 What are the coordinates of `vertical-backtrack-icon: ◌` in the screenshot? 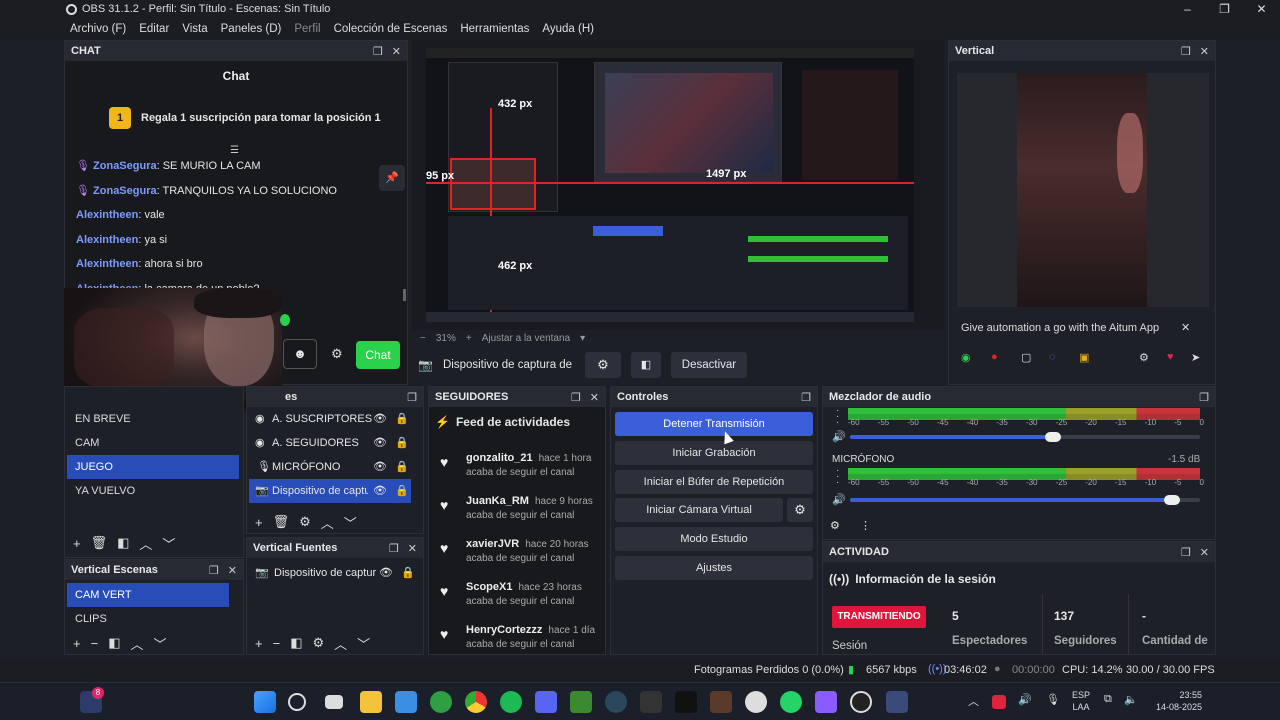 It's located at (1052, 357).